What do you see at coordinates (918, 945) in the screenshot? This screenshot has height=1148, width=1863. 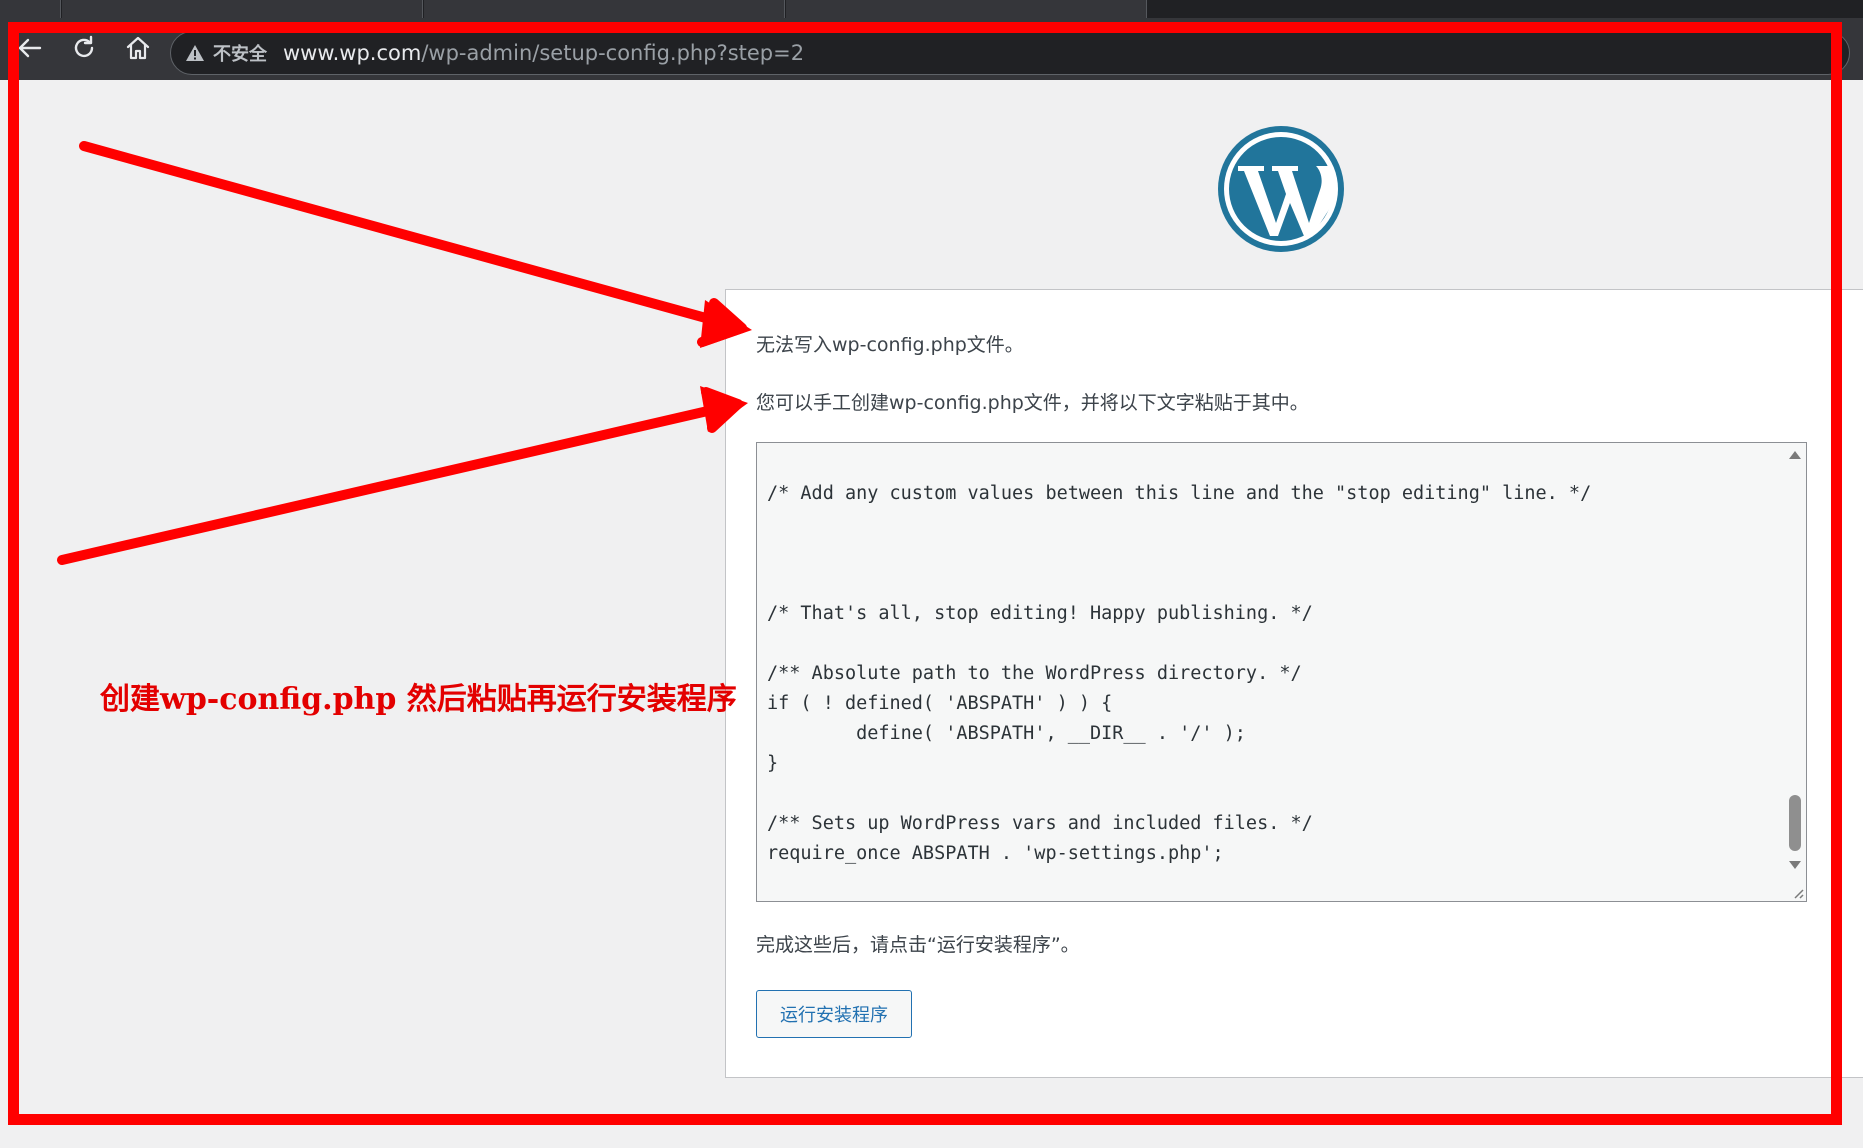 I see `next-step-message: 完成这些后，请点击“运行安装程序”。` at bounding box center [918, 945].